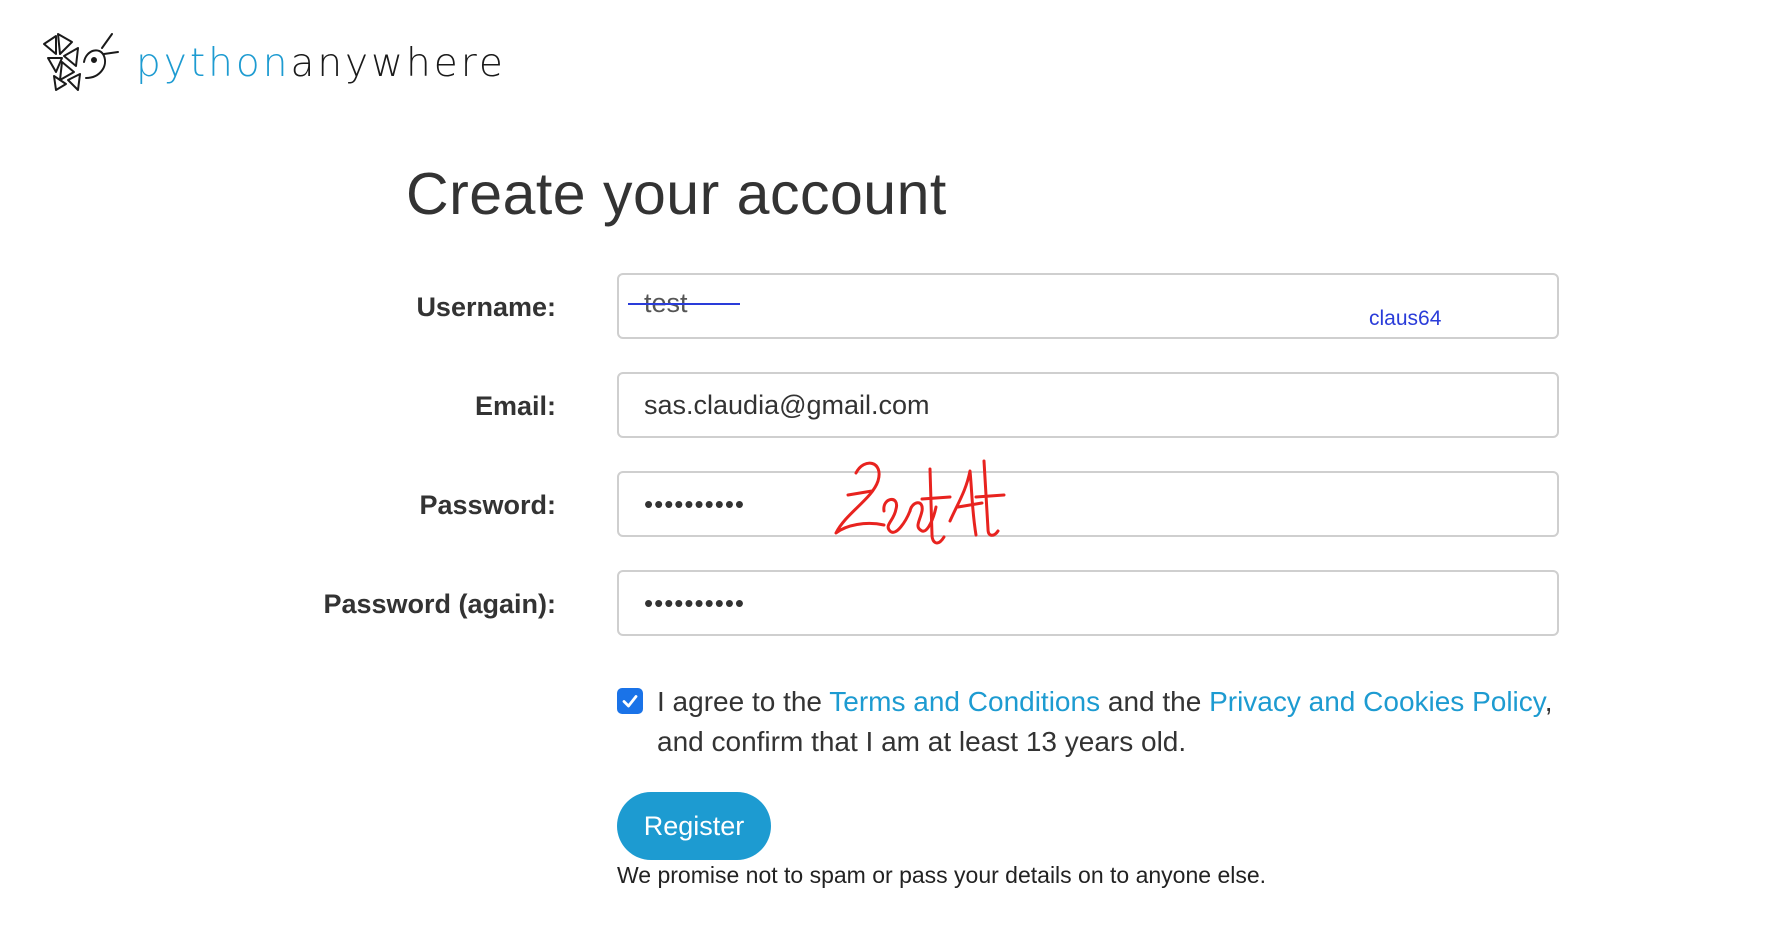 Image resolution: width=1786 pixels, height=938 pixels. What do you see at coordinates (694, 826) in the screenshot?
I see `register-button: Register` at bounding box center [694, 826].